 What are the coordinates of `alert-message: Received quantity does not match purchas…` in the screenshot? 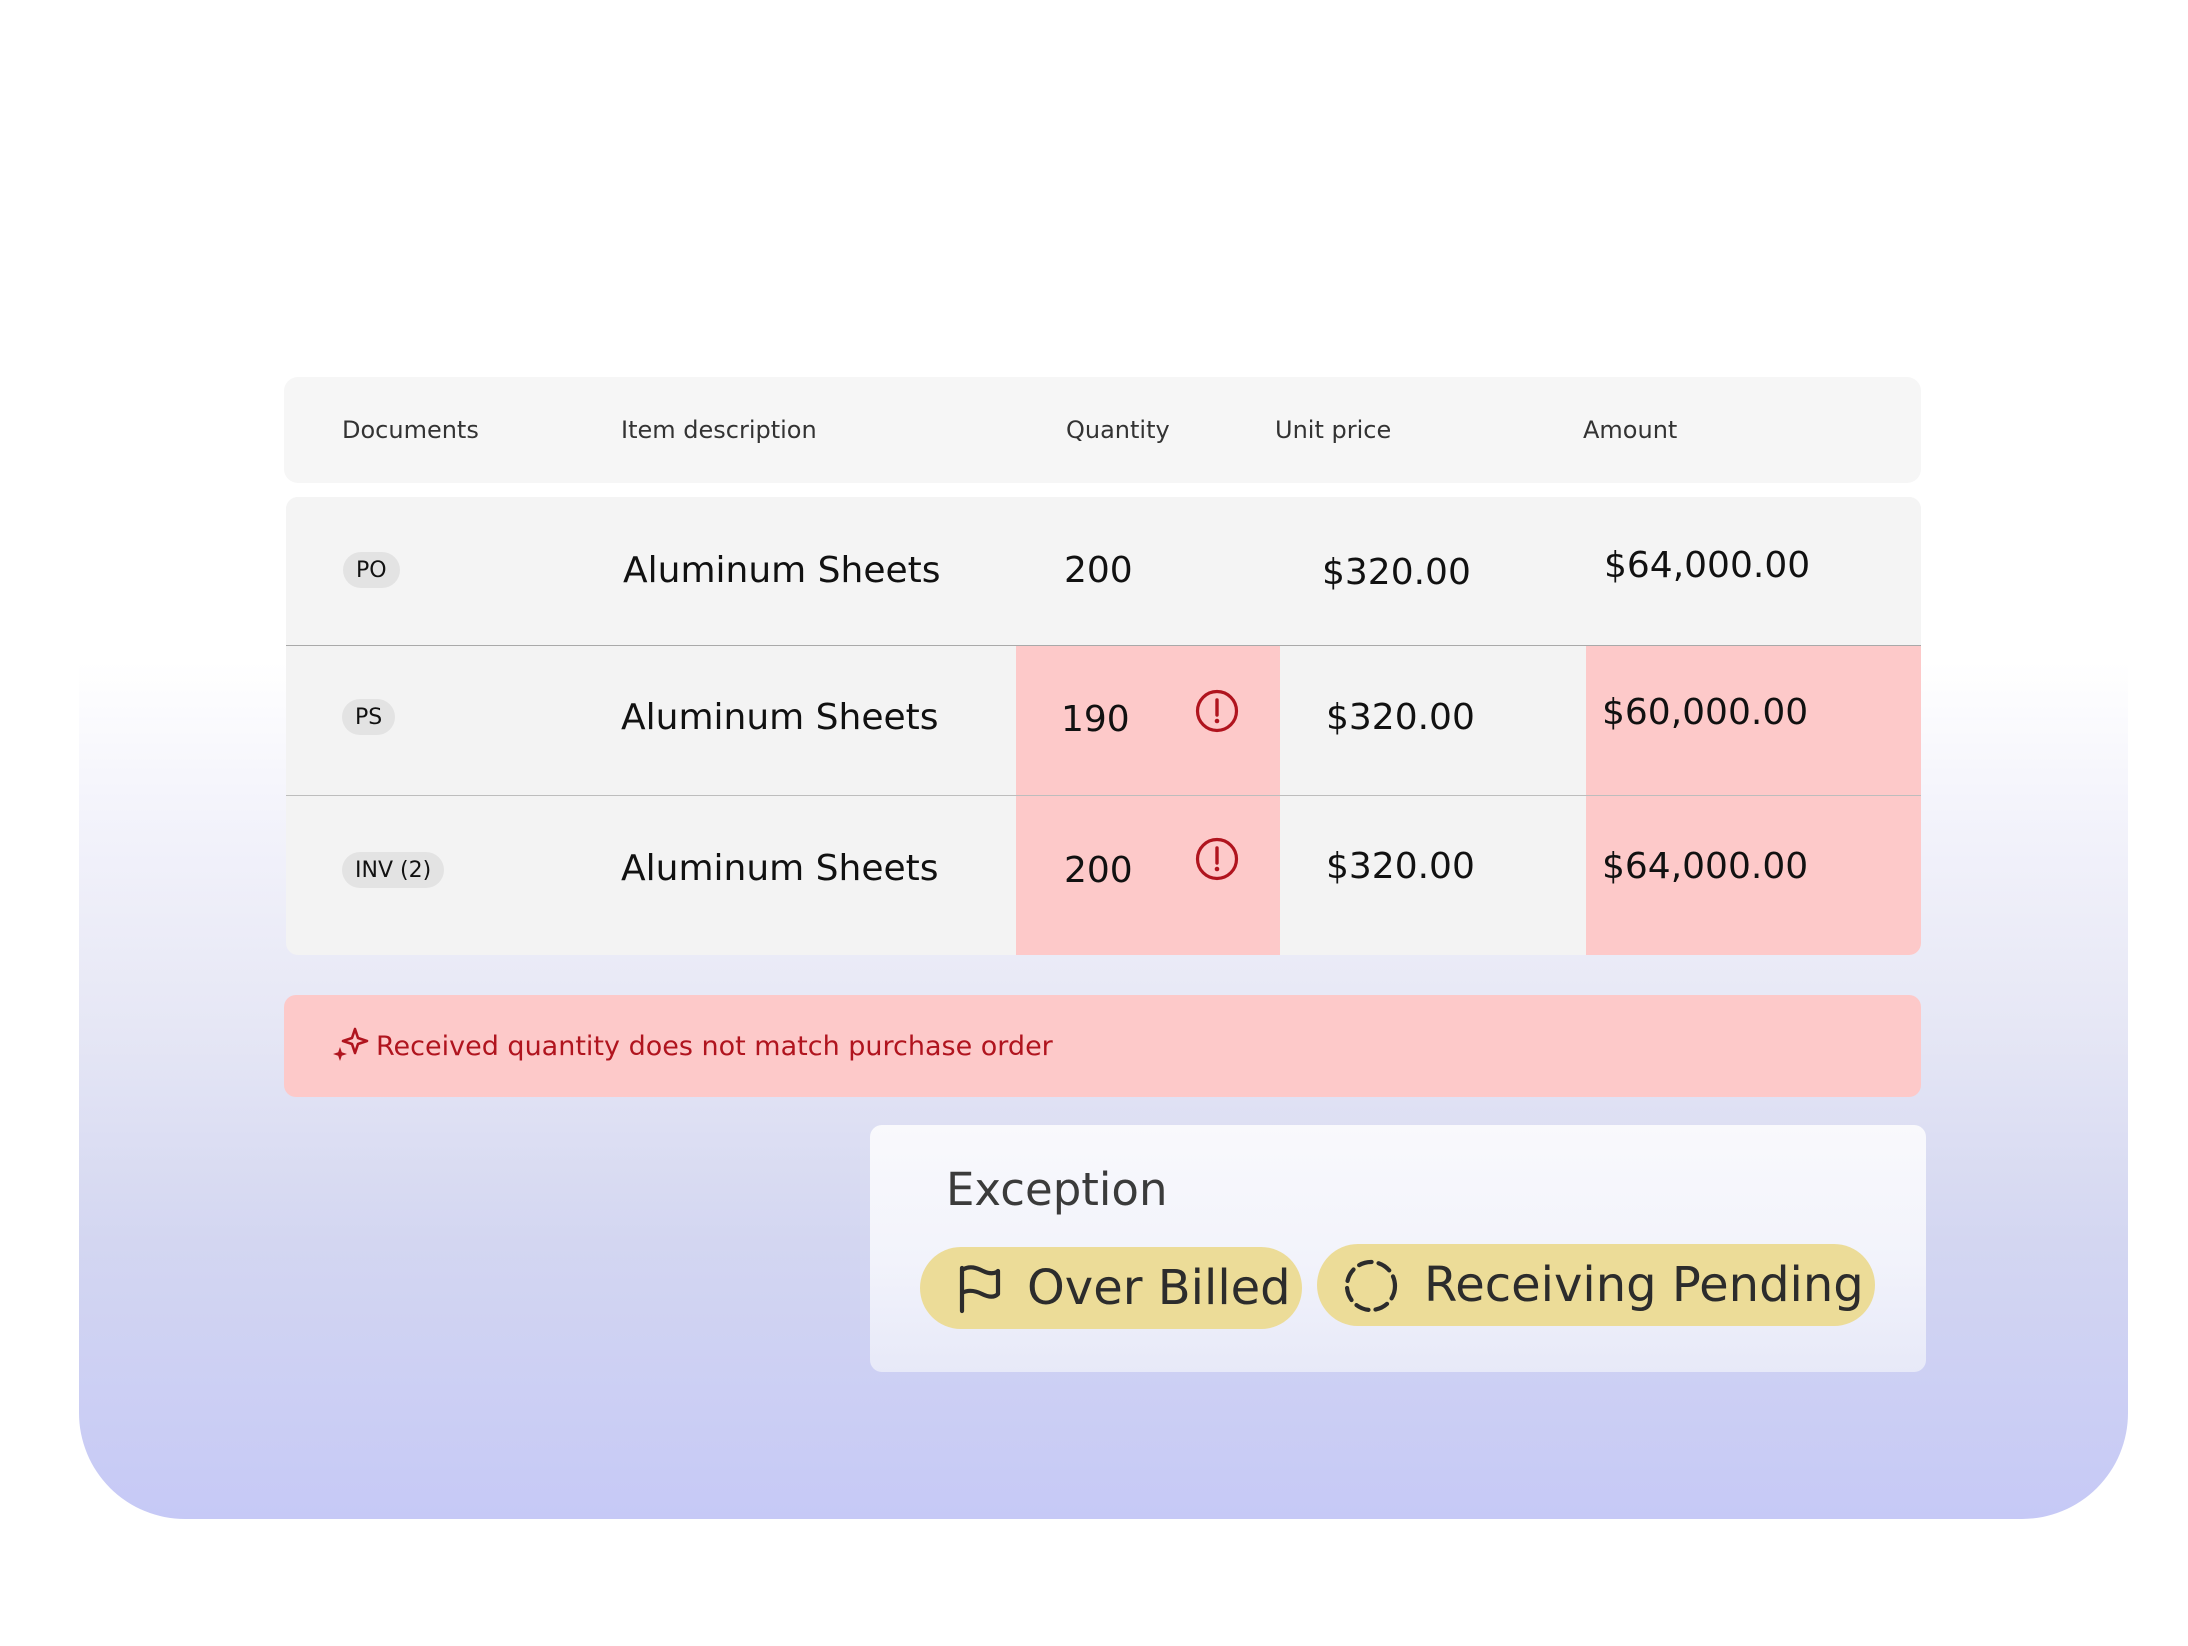 It's located at (714, 1046).